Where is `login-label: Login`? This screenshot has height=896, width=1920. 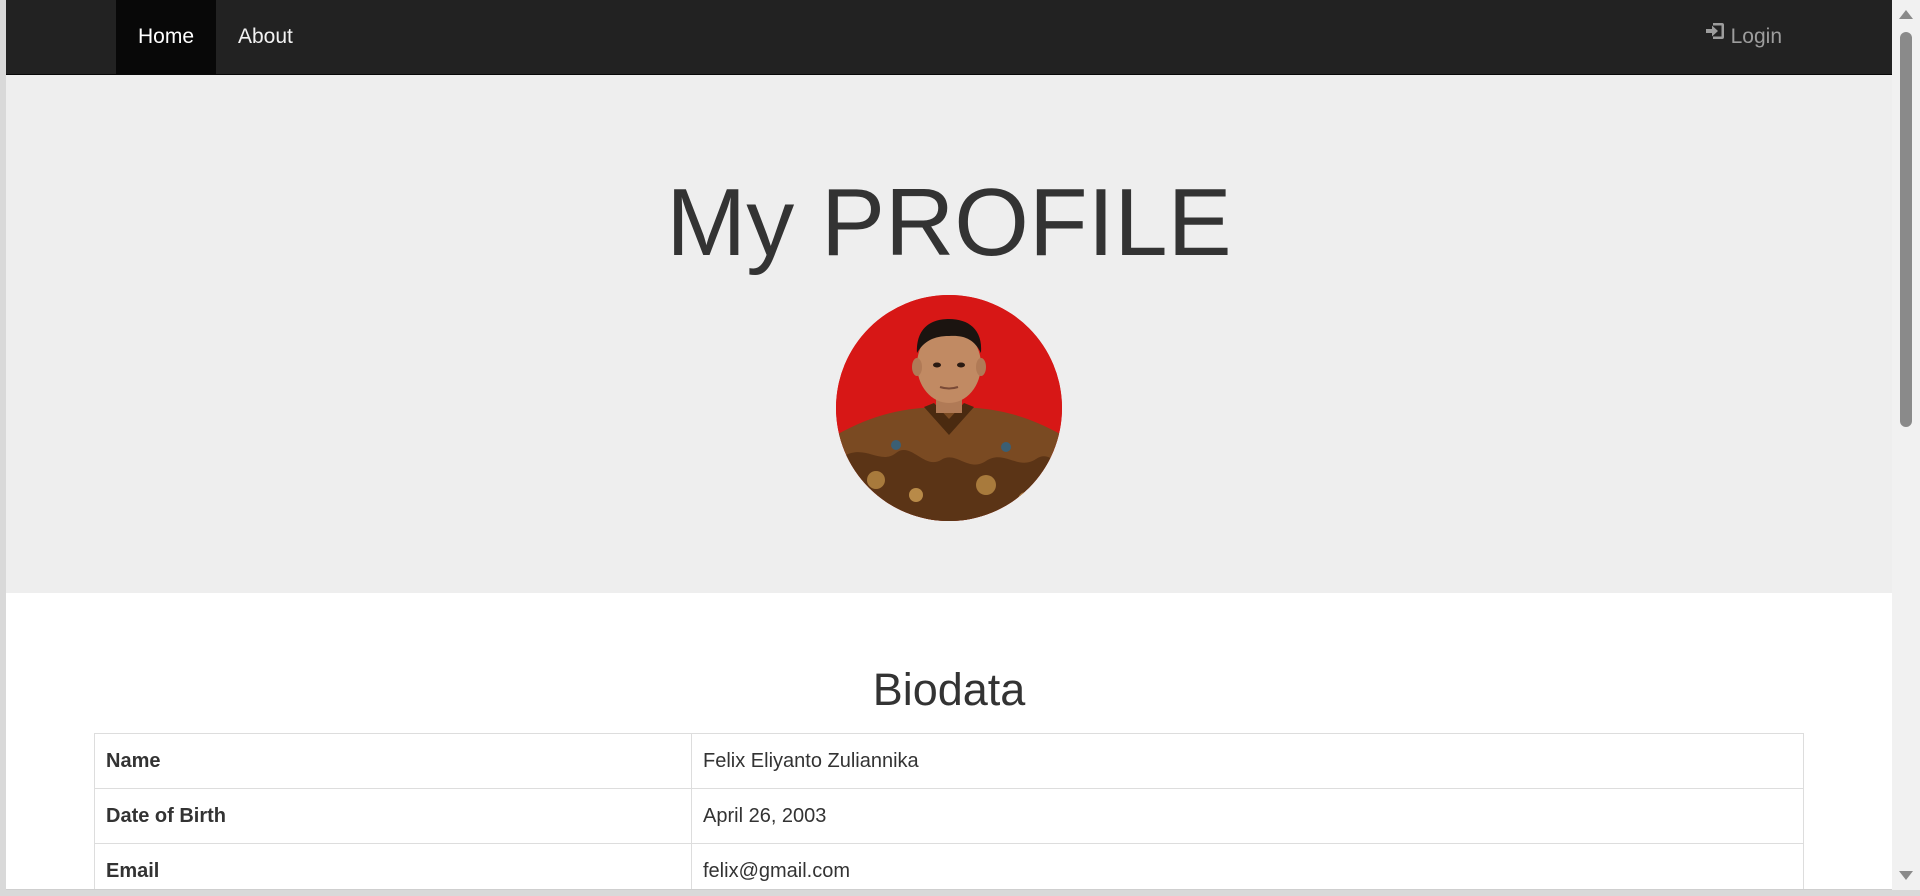 login-label: Login is located at coordinates (1756, 36).